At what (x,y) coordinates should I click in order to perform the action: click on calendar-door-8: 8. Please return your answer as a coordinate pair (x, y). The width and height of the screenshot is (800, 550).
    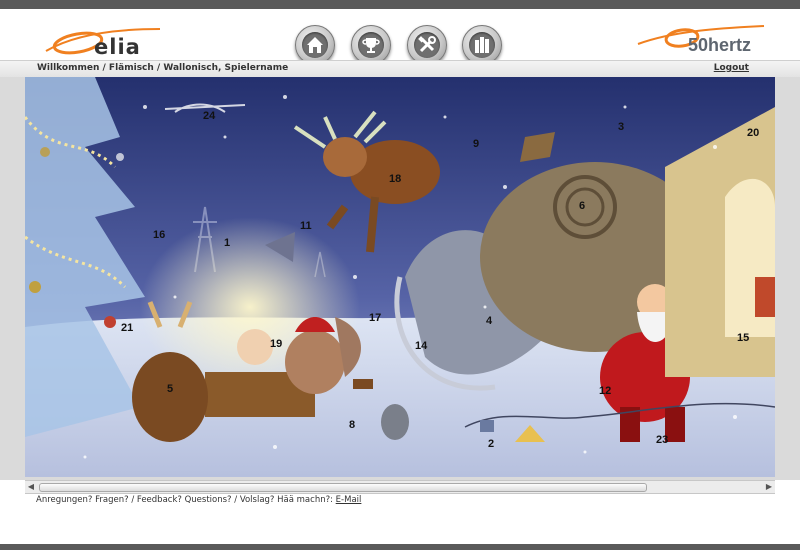
    Looking at the image, I should click on (352, 425).